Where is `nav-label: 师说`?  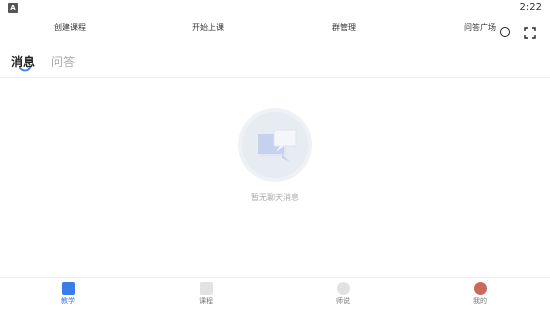
nav-label: 师说 is located at coordinates (343, 301).